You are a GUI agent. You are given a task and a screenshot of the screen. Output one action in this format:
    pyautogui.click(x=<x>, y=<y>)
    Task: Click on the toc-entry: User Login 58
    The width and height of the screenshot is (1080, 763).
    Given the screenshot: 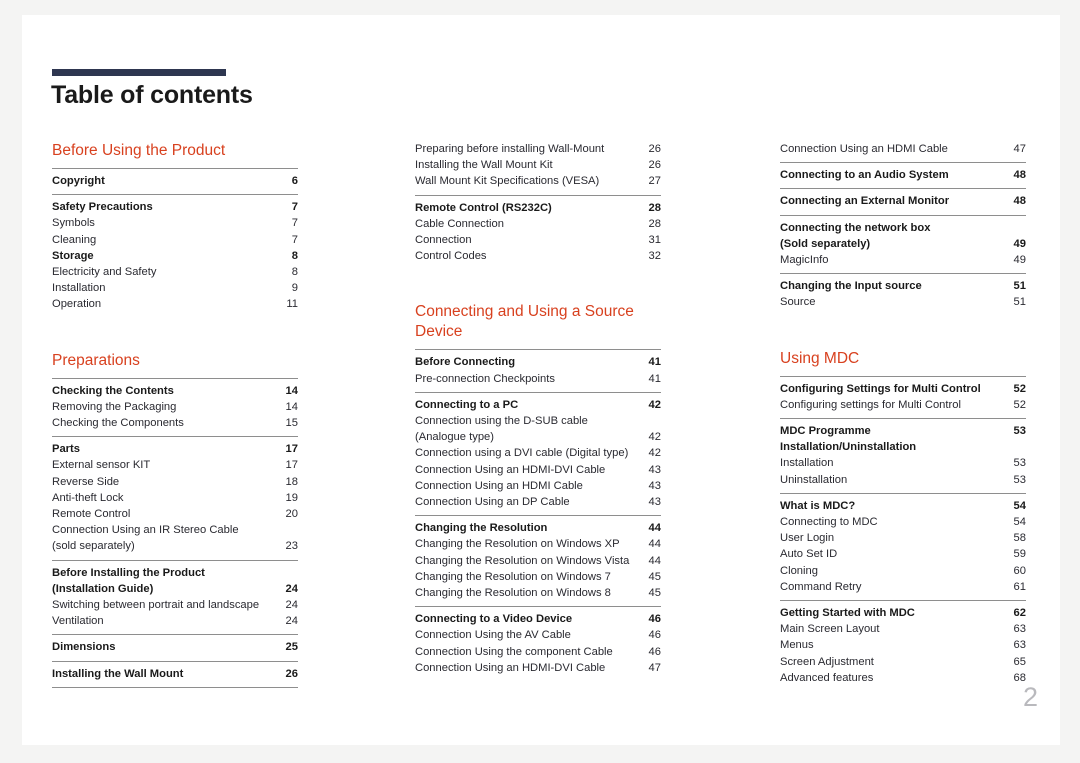 What is the action you would take?
    pyautogui.click(x=903, y=538)
    